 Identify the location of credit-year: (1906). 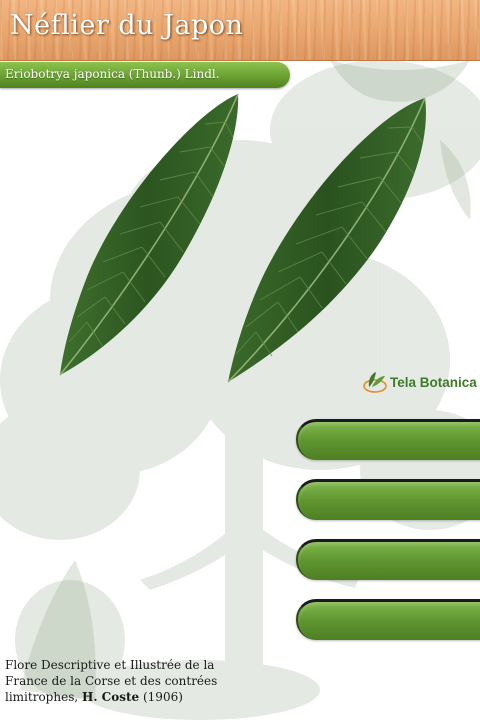
(161, 697).